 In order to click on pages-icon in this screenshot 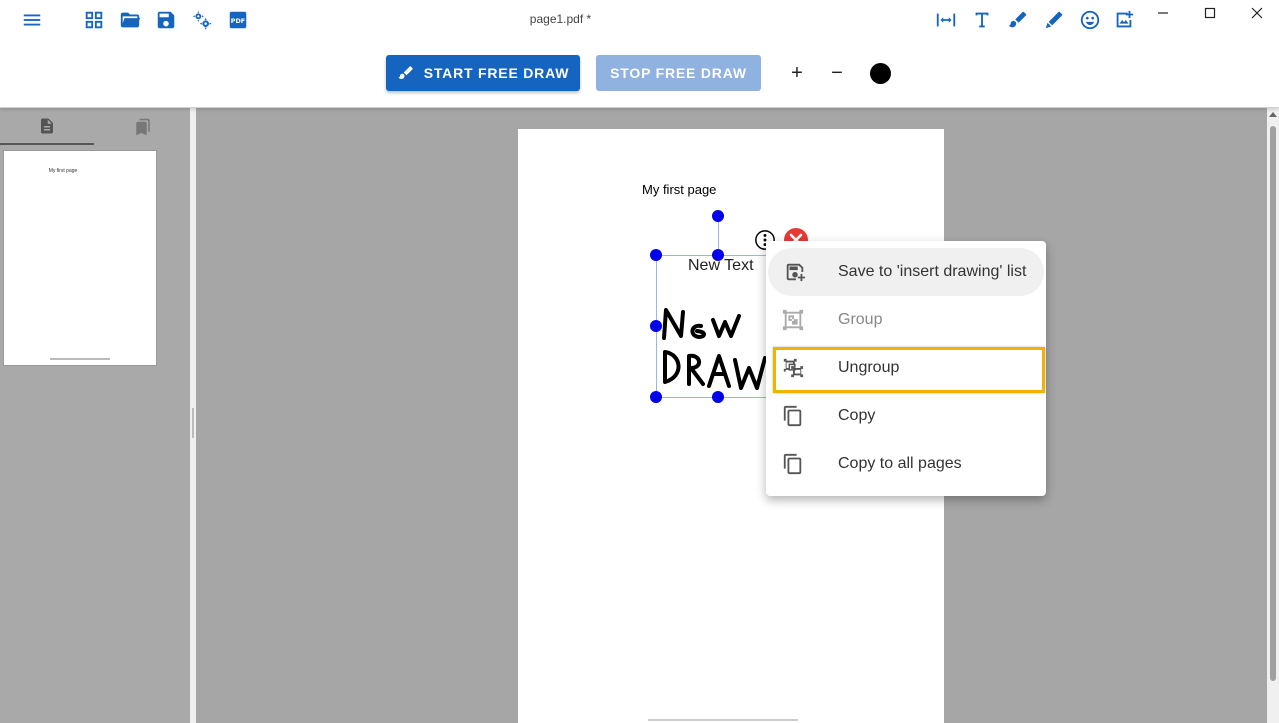, I will do `click(47, 125)`.